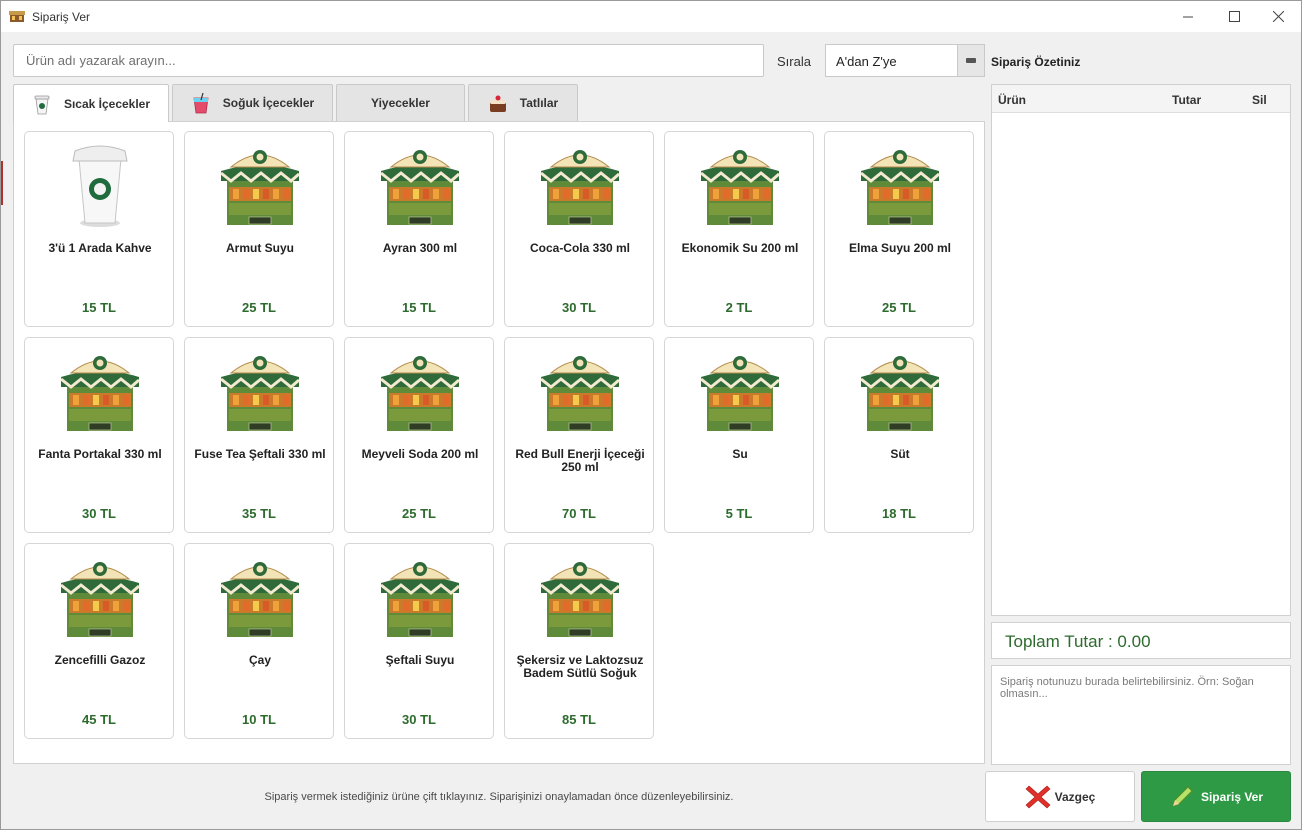 This screenshot has height=830, width=1302. What do you see at coordinates (419, 307) in the screenshot?
I see `product-price: 15 TL` at bounding box center [419, 307].